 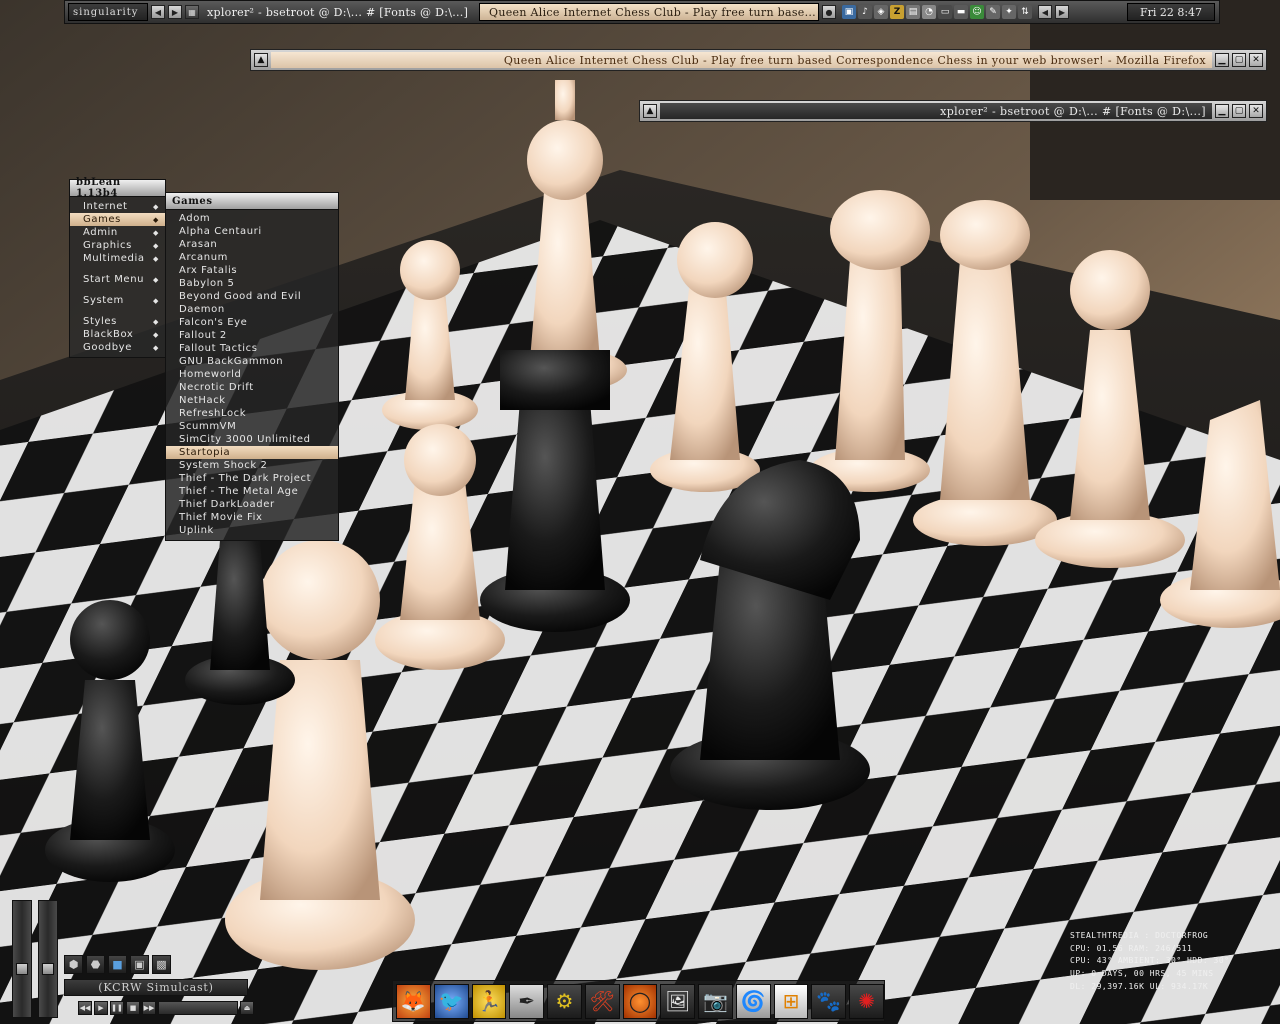 I want to click on menu-item-gnu-backgammon: GNU BackGammon, so click(x=252, y=361).